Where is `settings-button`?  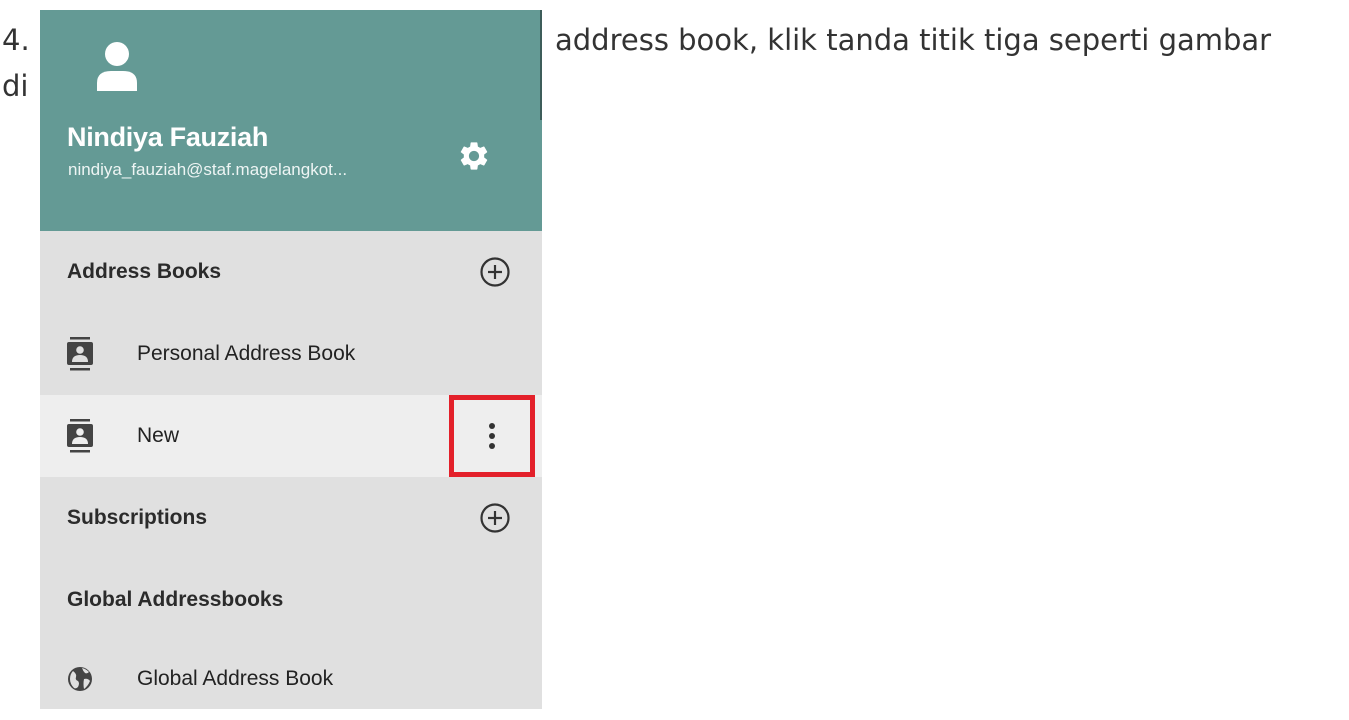 settings-button is located at coordinates (474, 156).